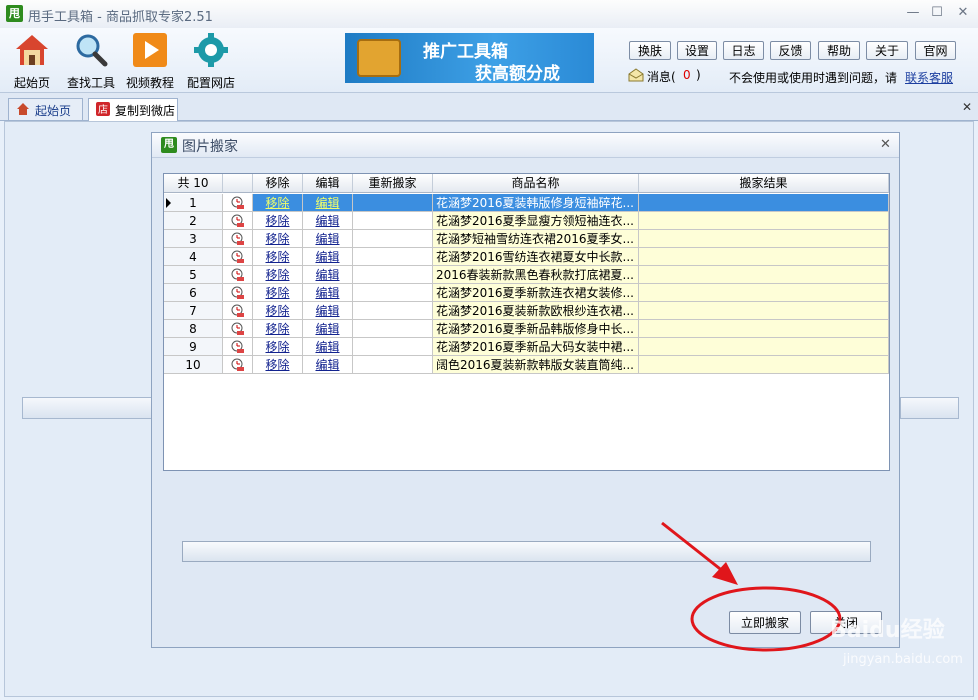 The image size is (978, 700). I want to click on close-button: ✕, so click(963, 13).